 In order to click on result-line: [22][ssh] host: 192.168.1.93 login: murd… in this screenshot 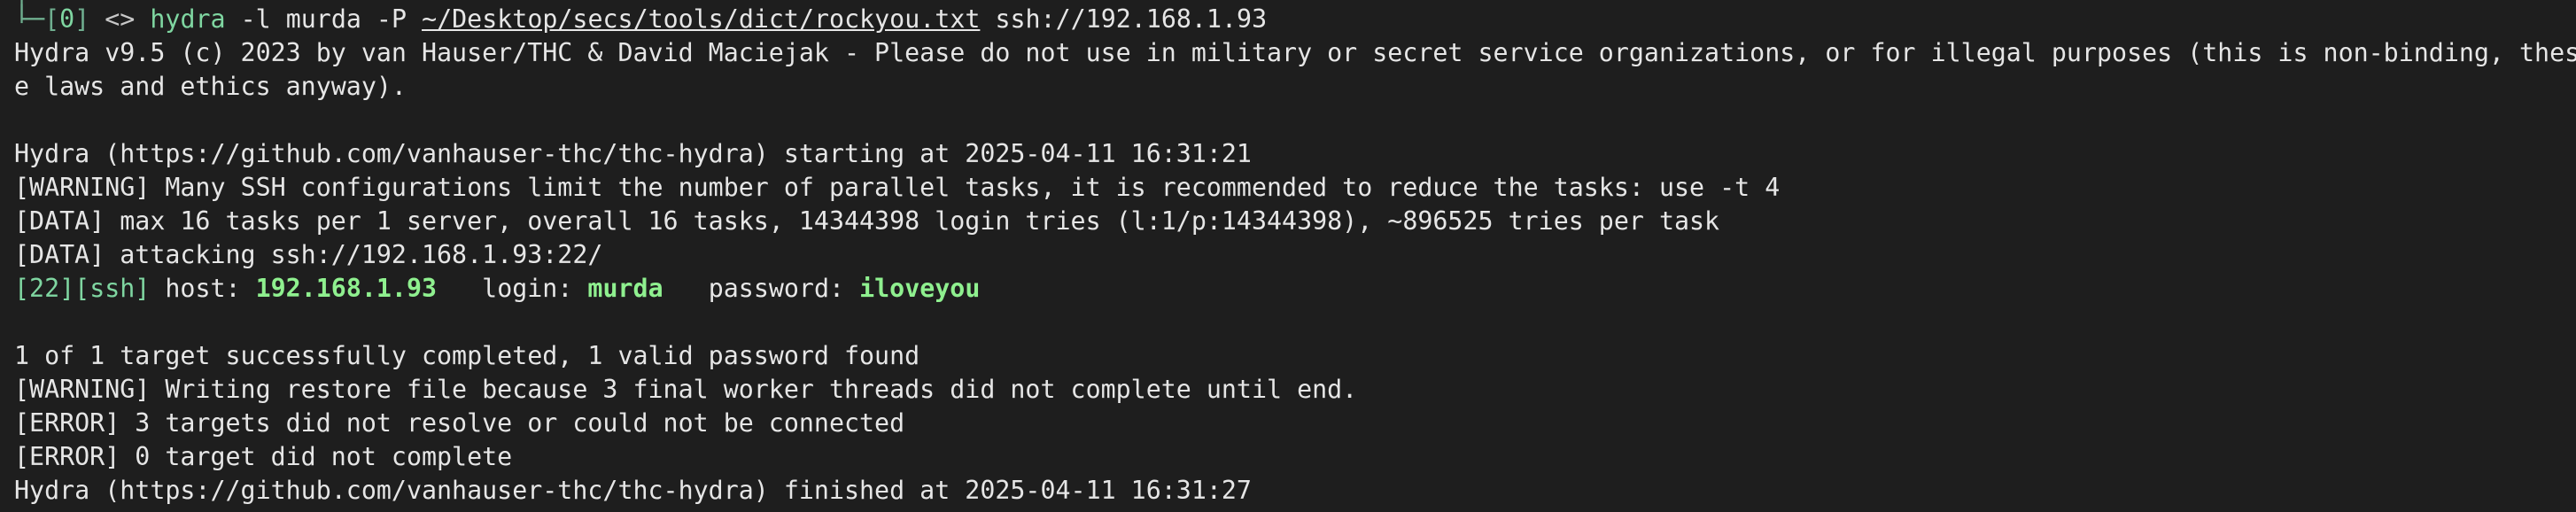, I will do `click(497, 289)`.